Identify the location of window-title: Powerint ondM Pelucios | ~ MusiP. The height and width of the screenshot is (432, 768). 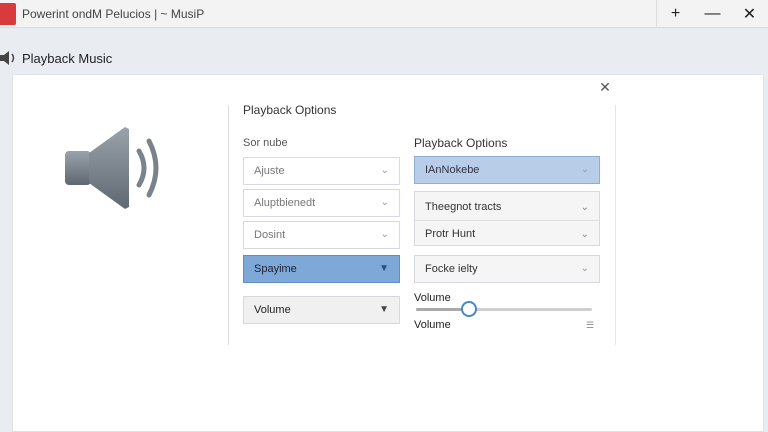
(113, 13).